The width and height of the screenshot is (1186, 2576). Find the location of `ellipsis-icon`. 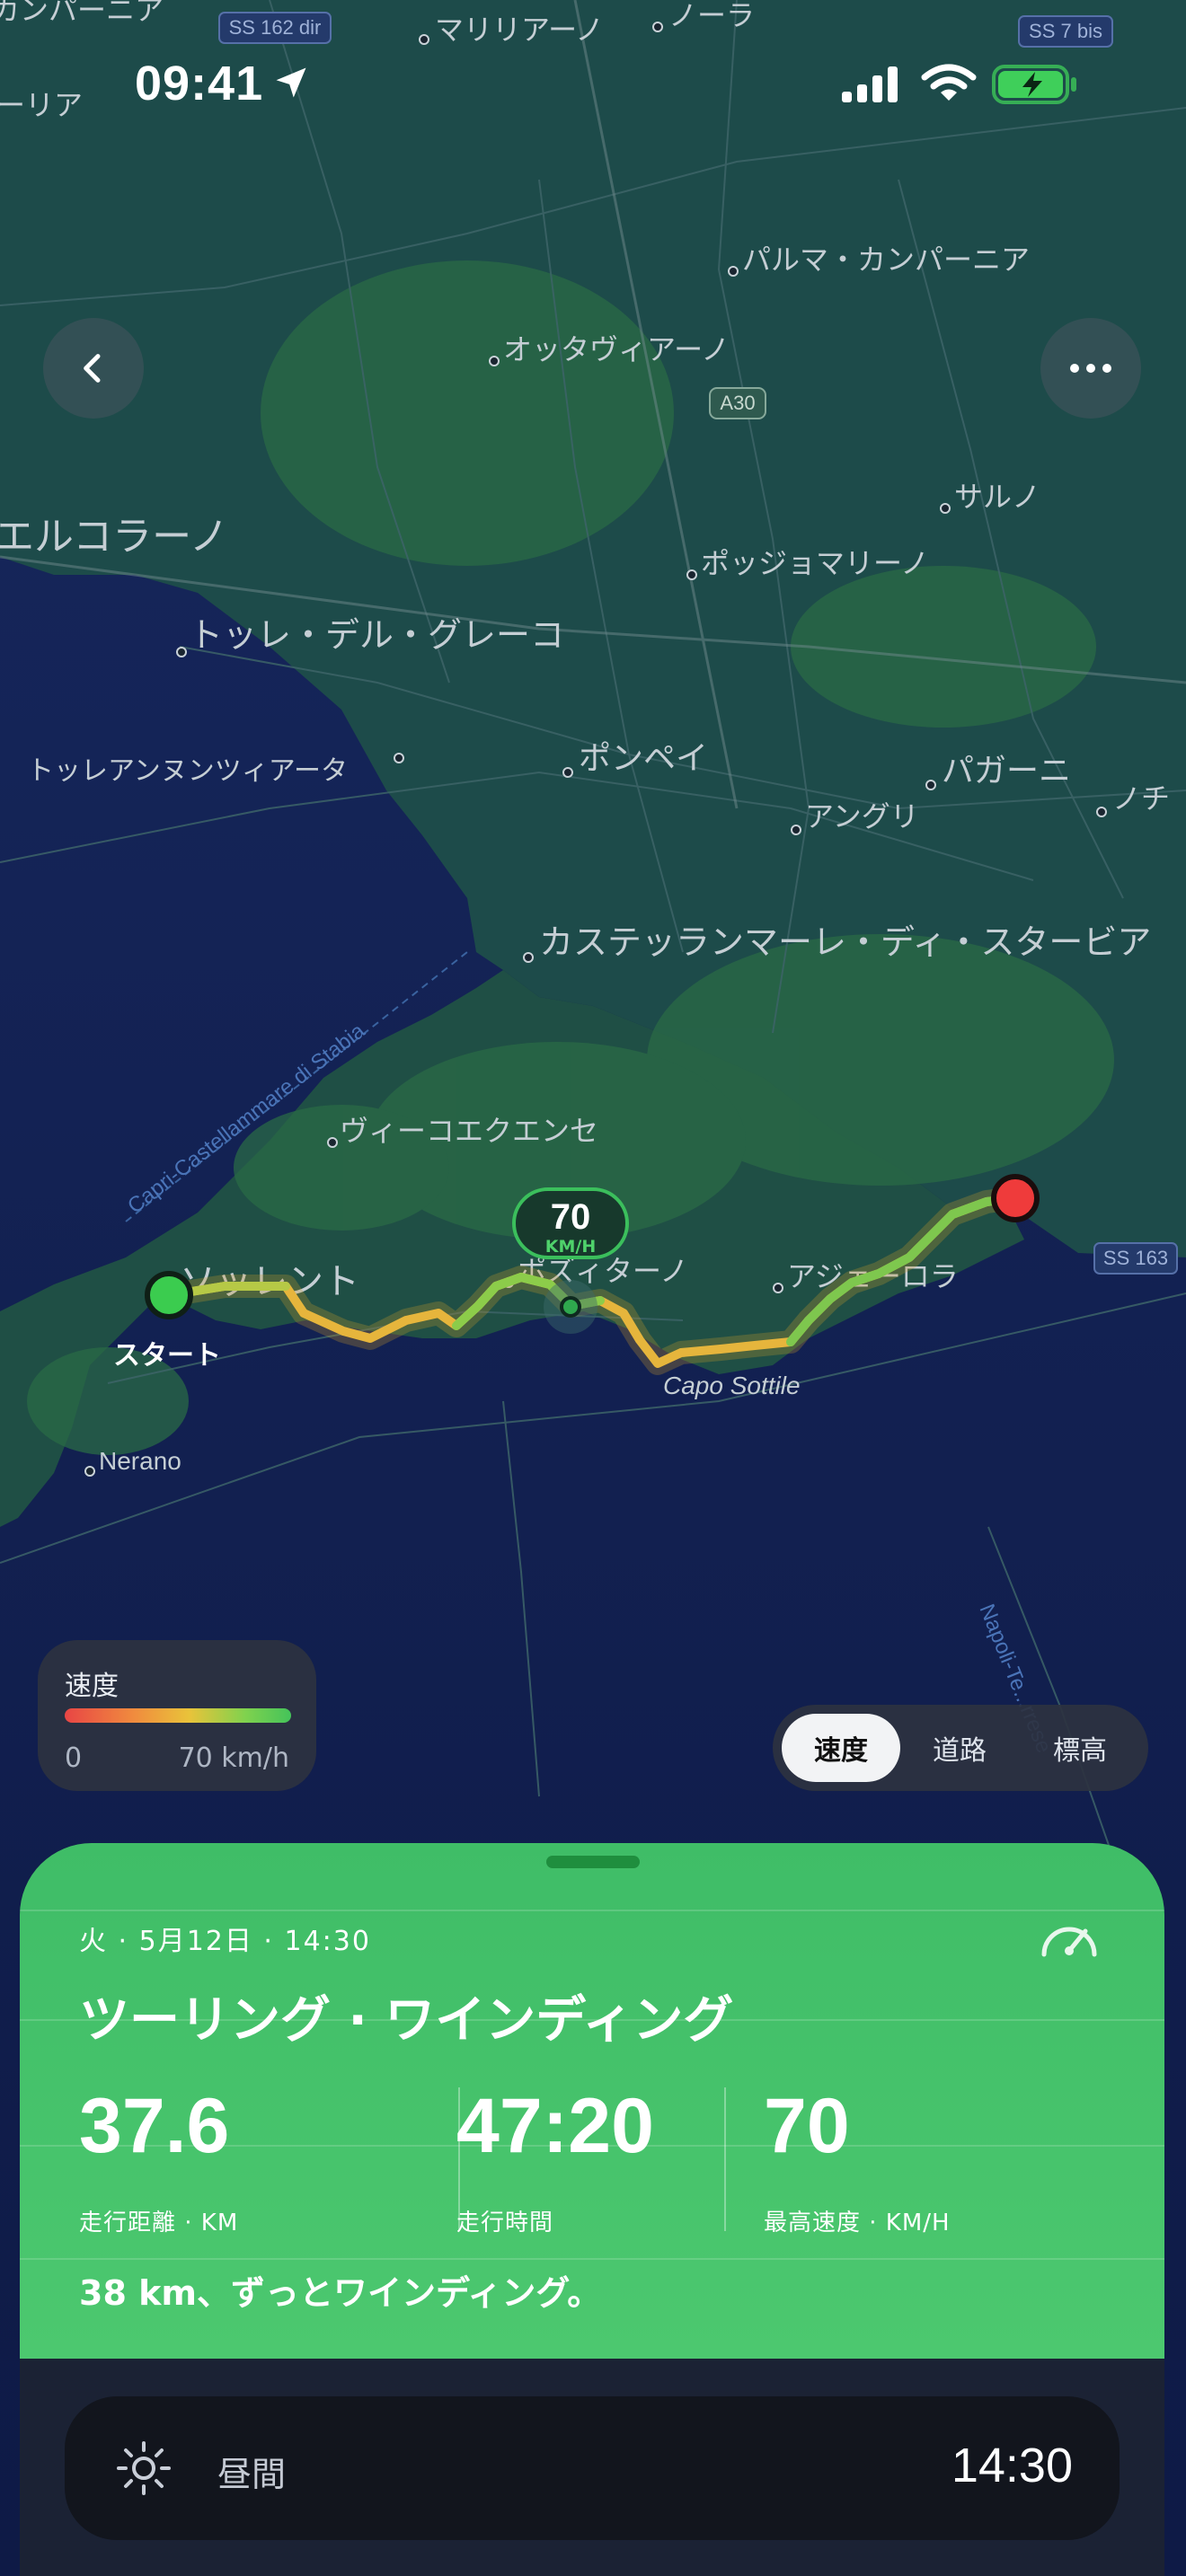

ellipsis-icon is located at coordinates (1090, 368).